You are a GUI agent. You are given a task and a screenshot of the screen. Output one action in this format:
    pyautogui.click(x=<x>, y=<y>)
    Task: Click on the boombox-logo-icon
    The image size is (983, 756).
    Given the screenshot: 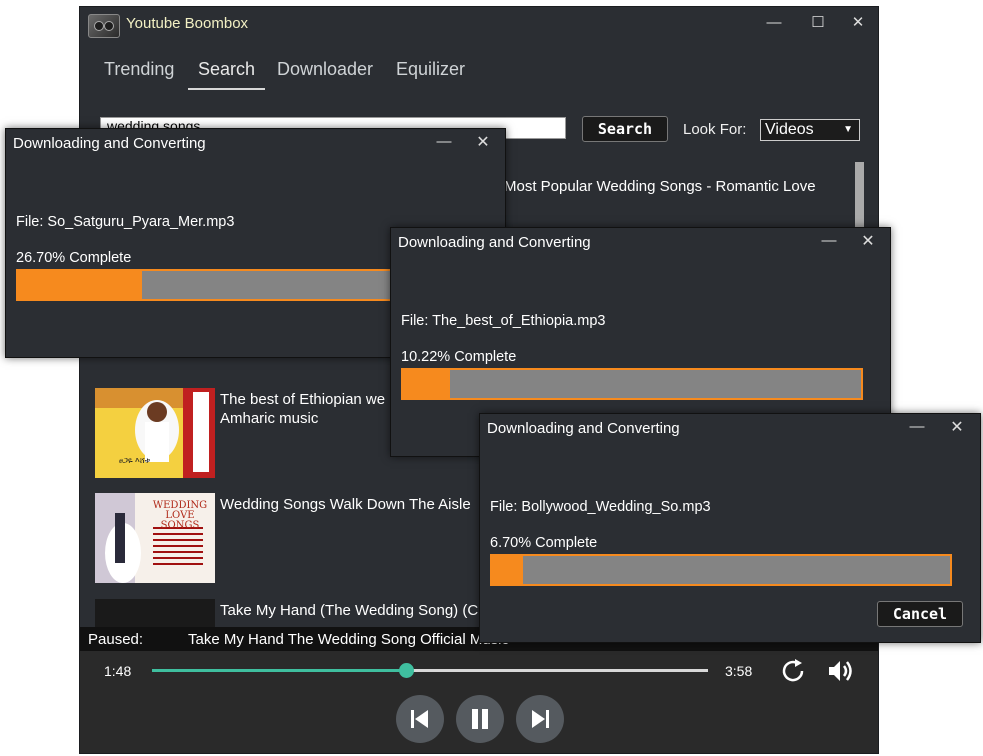 What is the action you would take?
    pyautogui.click(x=104, y=26)
    